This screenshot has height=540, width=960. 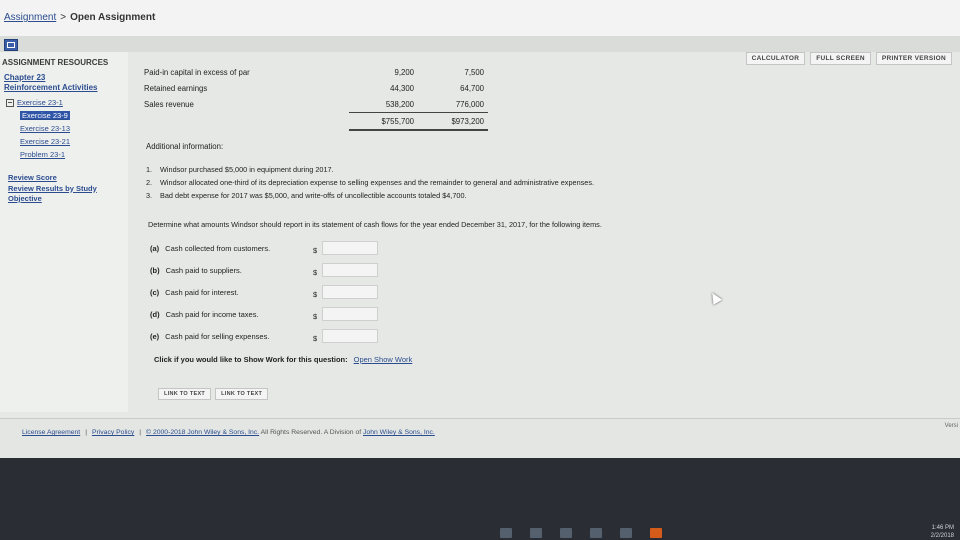 I want to click on answer-row-c: (c) Cash paid for interest. $, so click(x=265, y=295).